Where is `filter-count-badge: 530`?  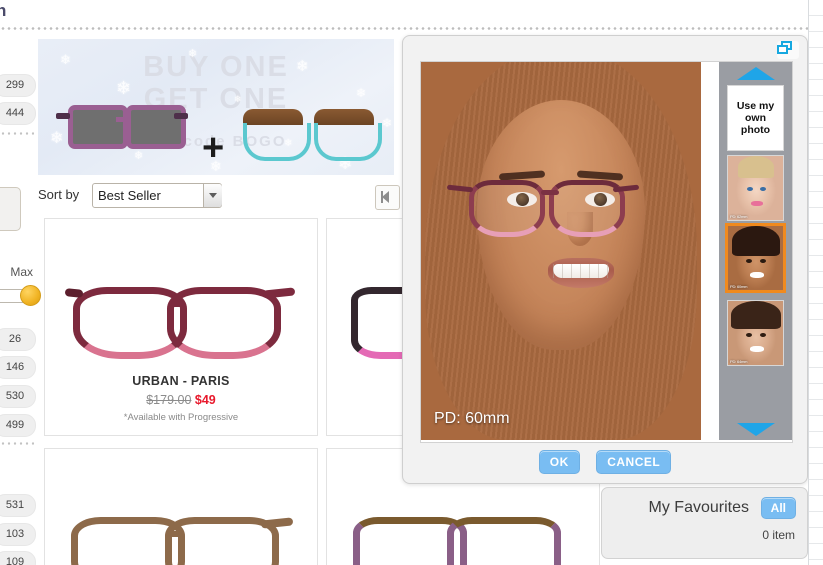
filter-count-badge: 530 is located at coordinates (18, 396).